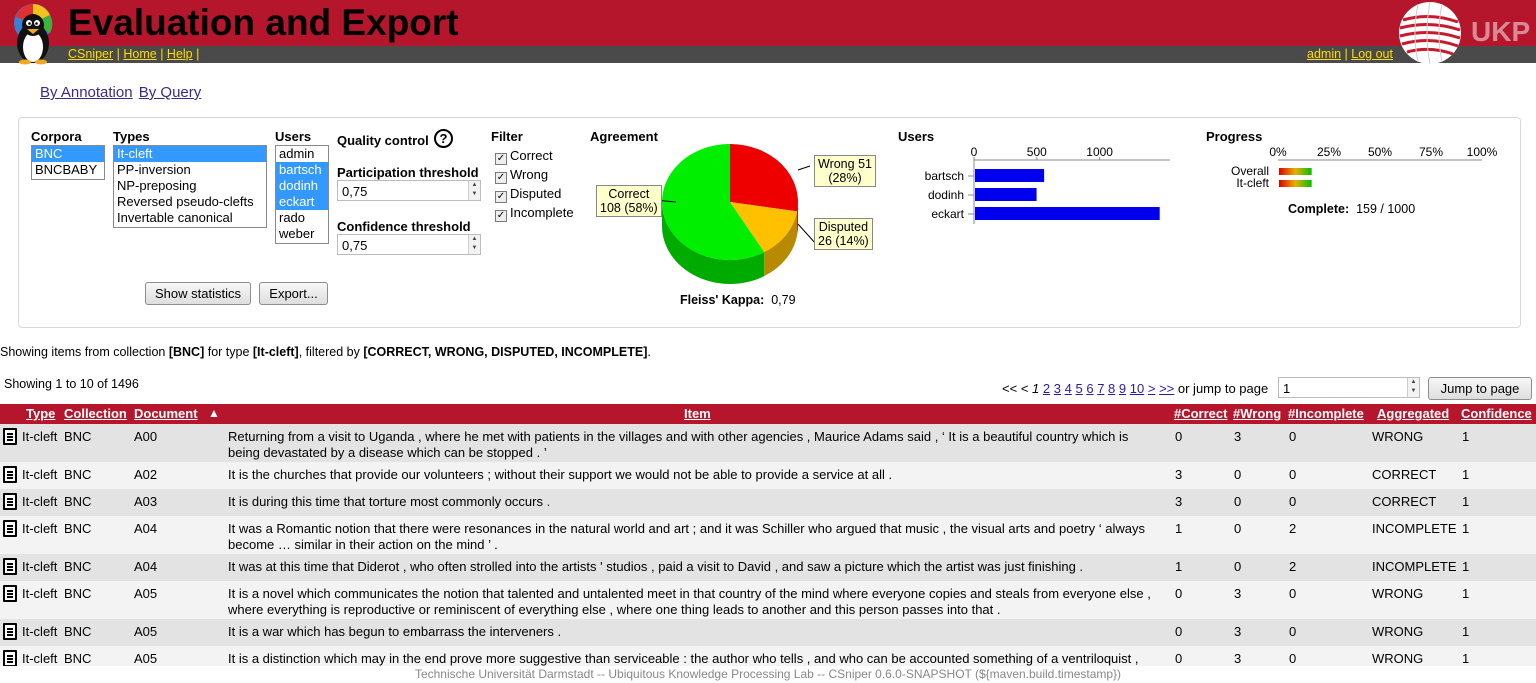 This screenshot has width=1536, height=683. What do you see at coordinates (1238, 658) in the screenshot?
I see `cell-wrong: 3` at bounding box center [1238, 658].